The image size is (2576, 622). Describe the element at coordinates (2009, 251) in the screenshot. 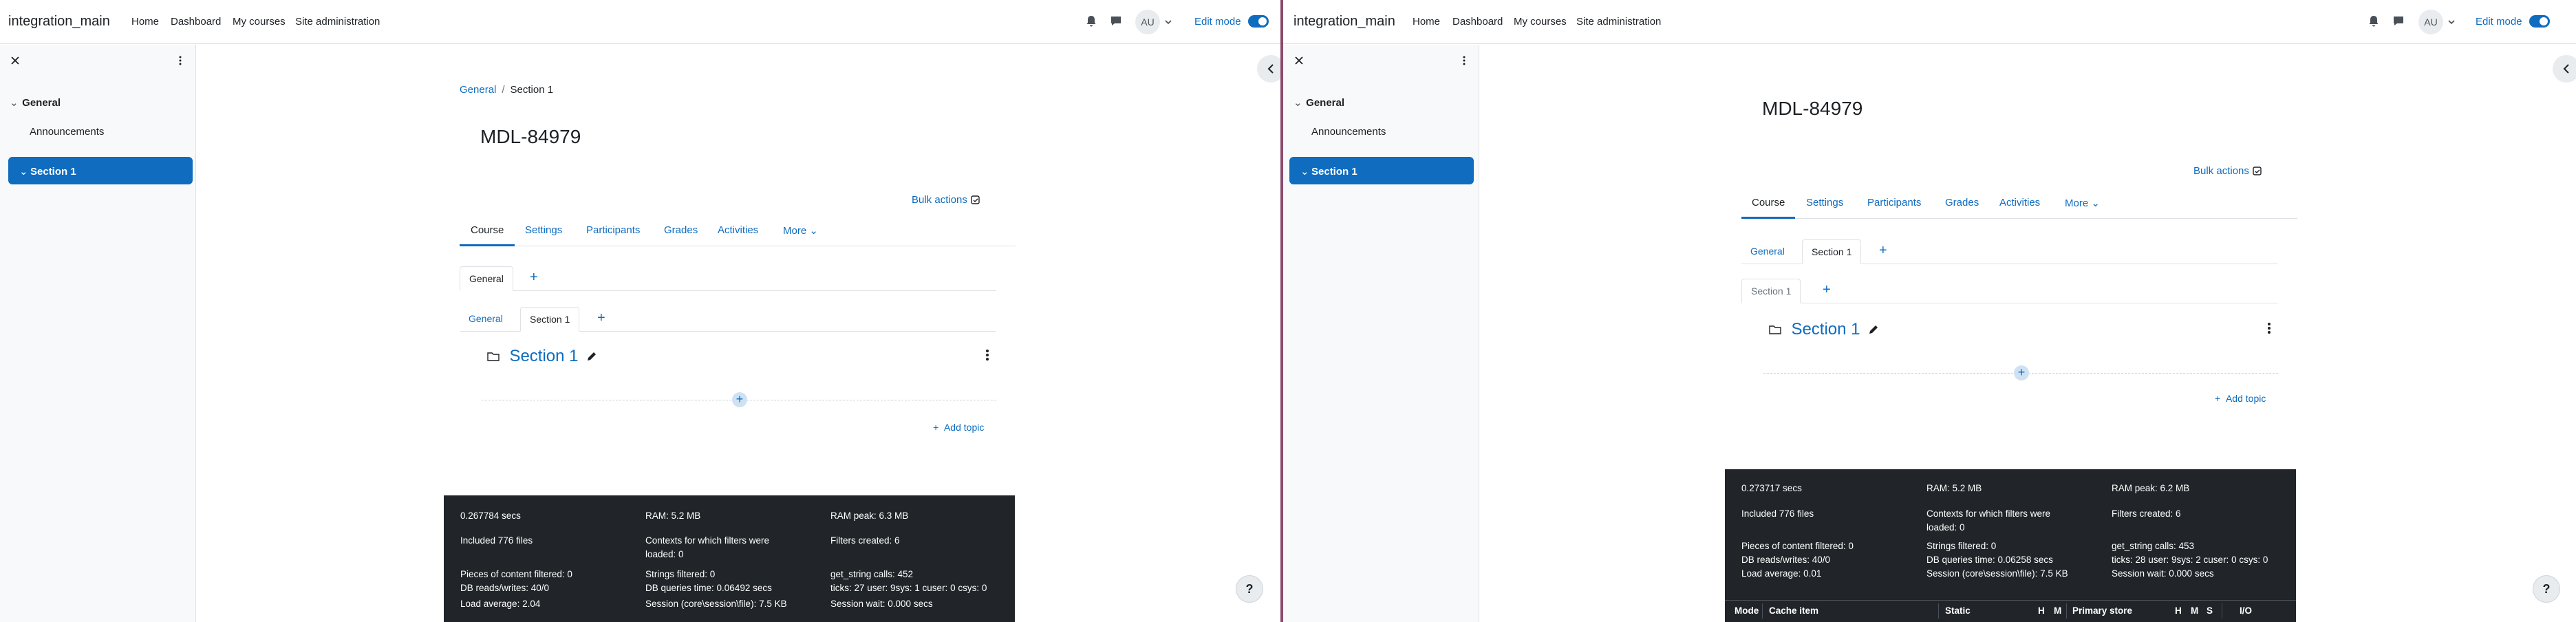

I see `section-tabs-row-1: General Section 1 +` at that location.